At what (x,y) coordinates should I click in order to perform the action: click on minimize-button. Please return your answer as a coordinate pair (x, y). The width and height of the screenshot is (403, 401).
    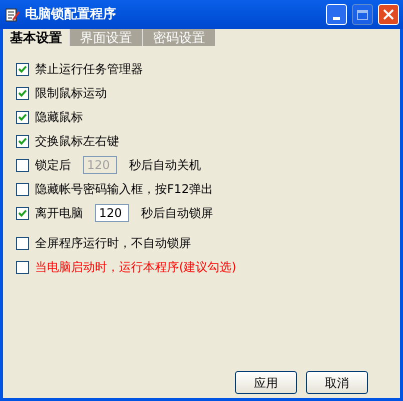
    Looking at the image, I should click on (336, 14).